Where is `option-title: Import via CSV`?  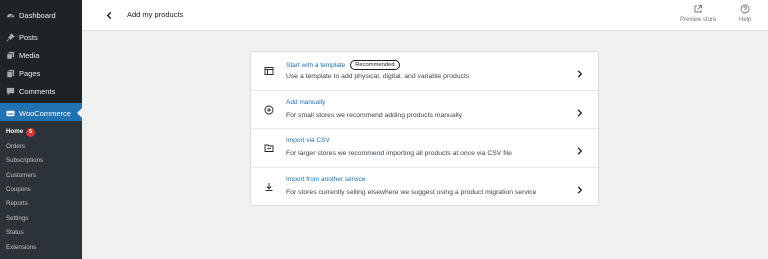 option-title: Import via CSV is located at coordinates (308, 140).